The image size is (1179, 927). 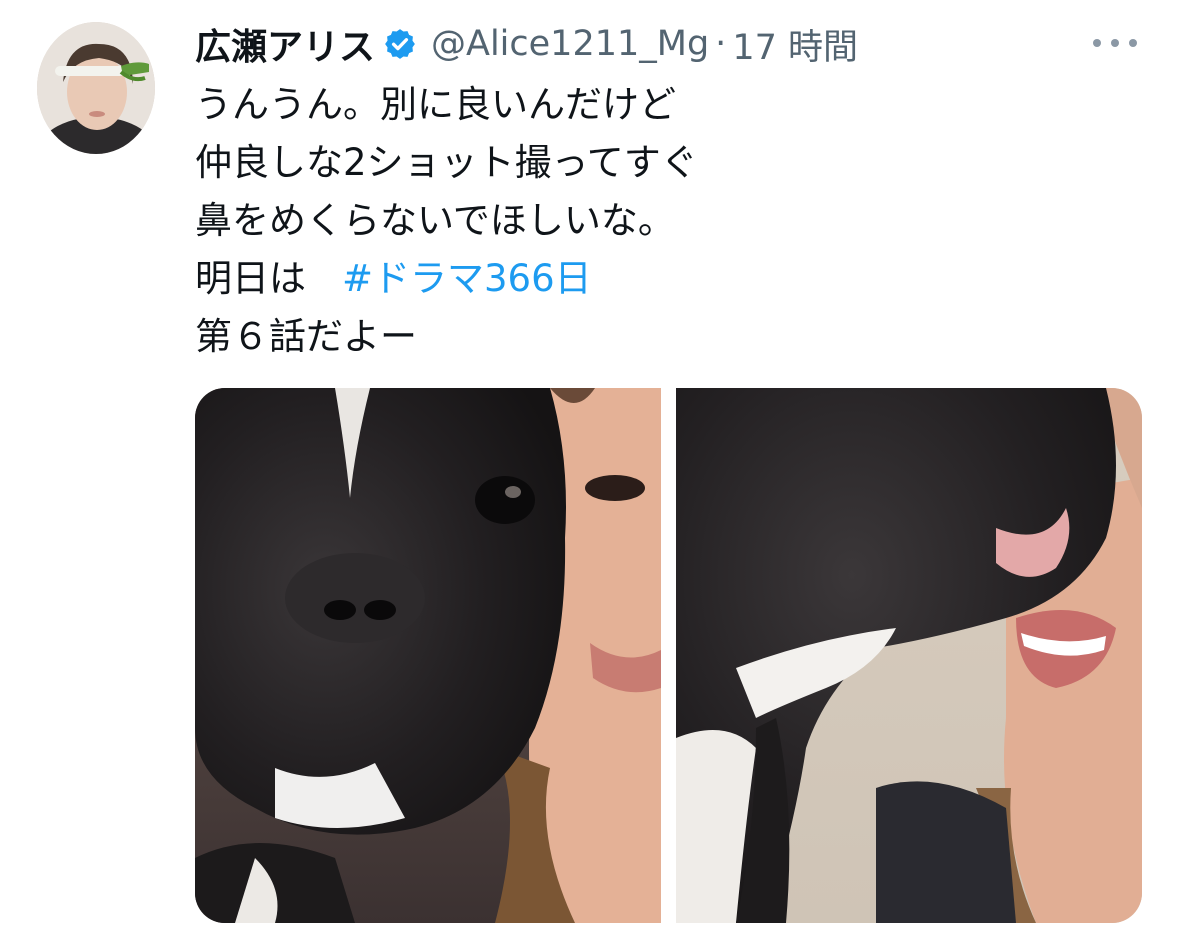 I want to click on more-options-icon, so click(x=1115, y=43).